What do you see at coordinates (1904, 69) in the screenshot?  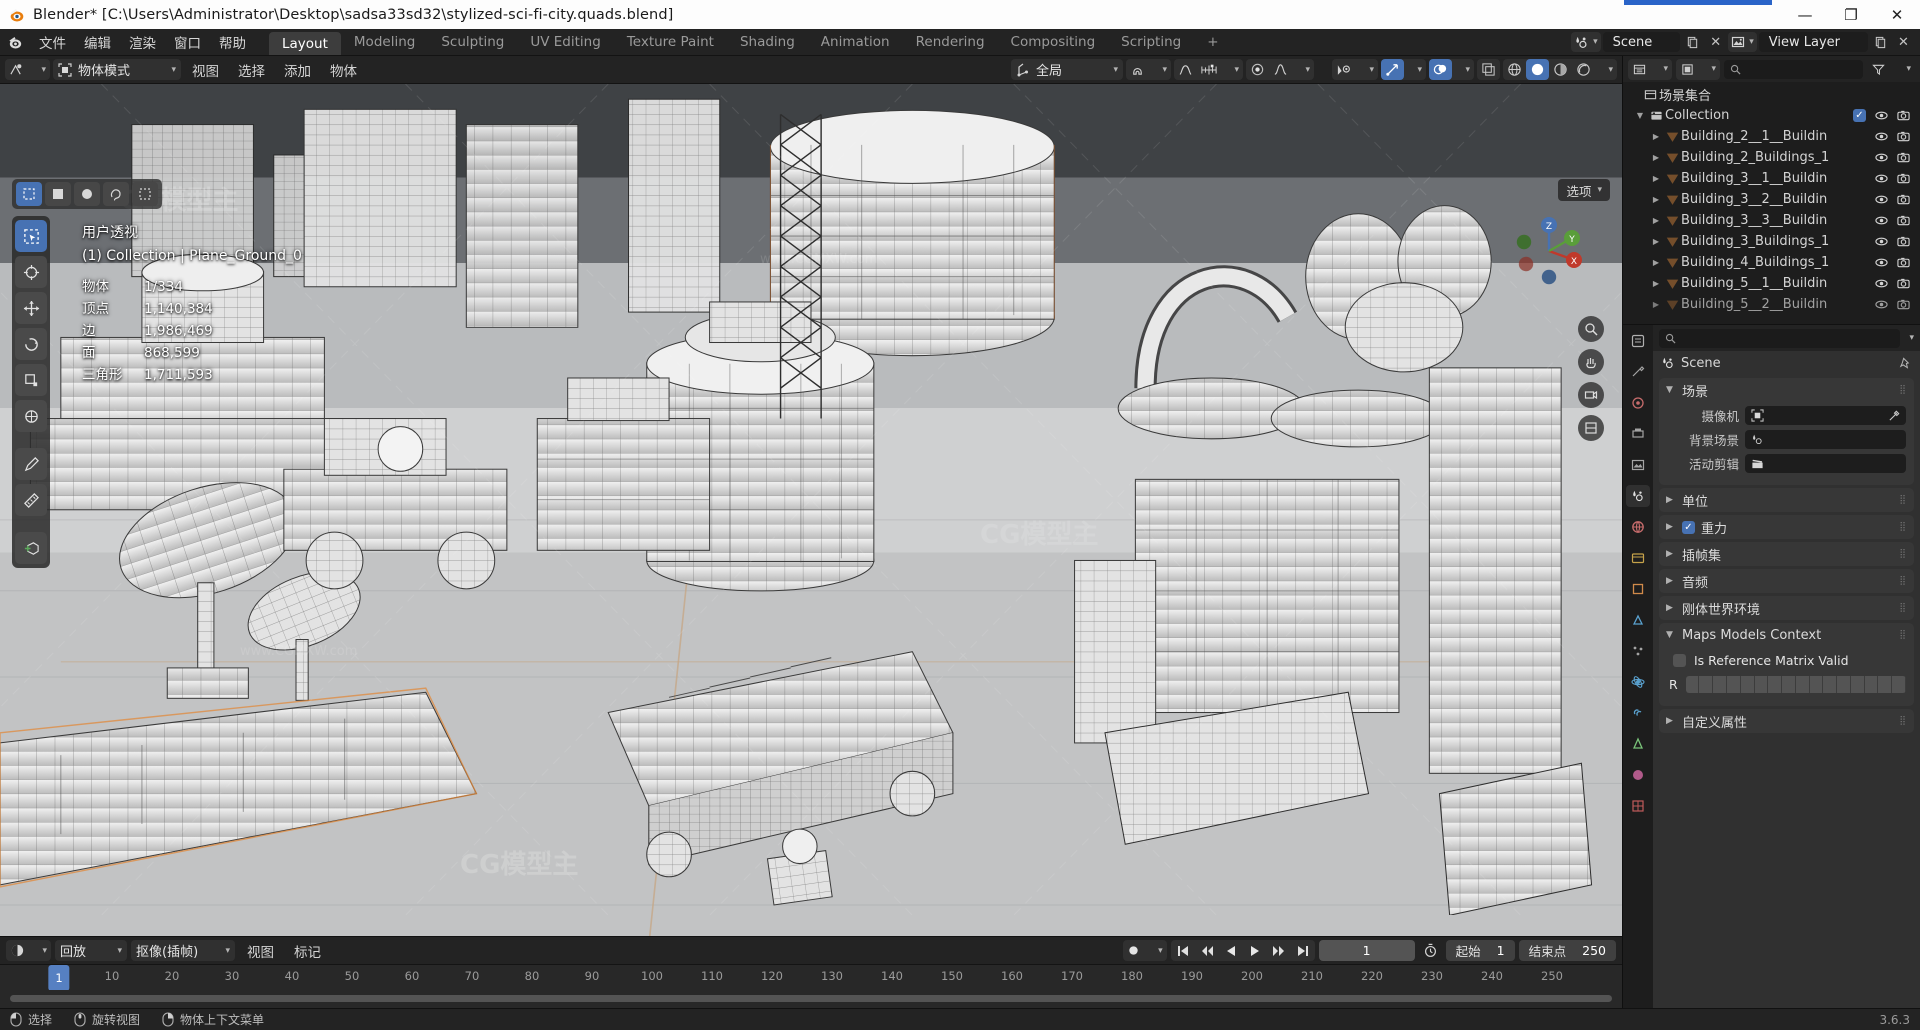 I see `outliner-filter-chevron-icon: ▾` at bounding box center [1904, 69].